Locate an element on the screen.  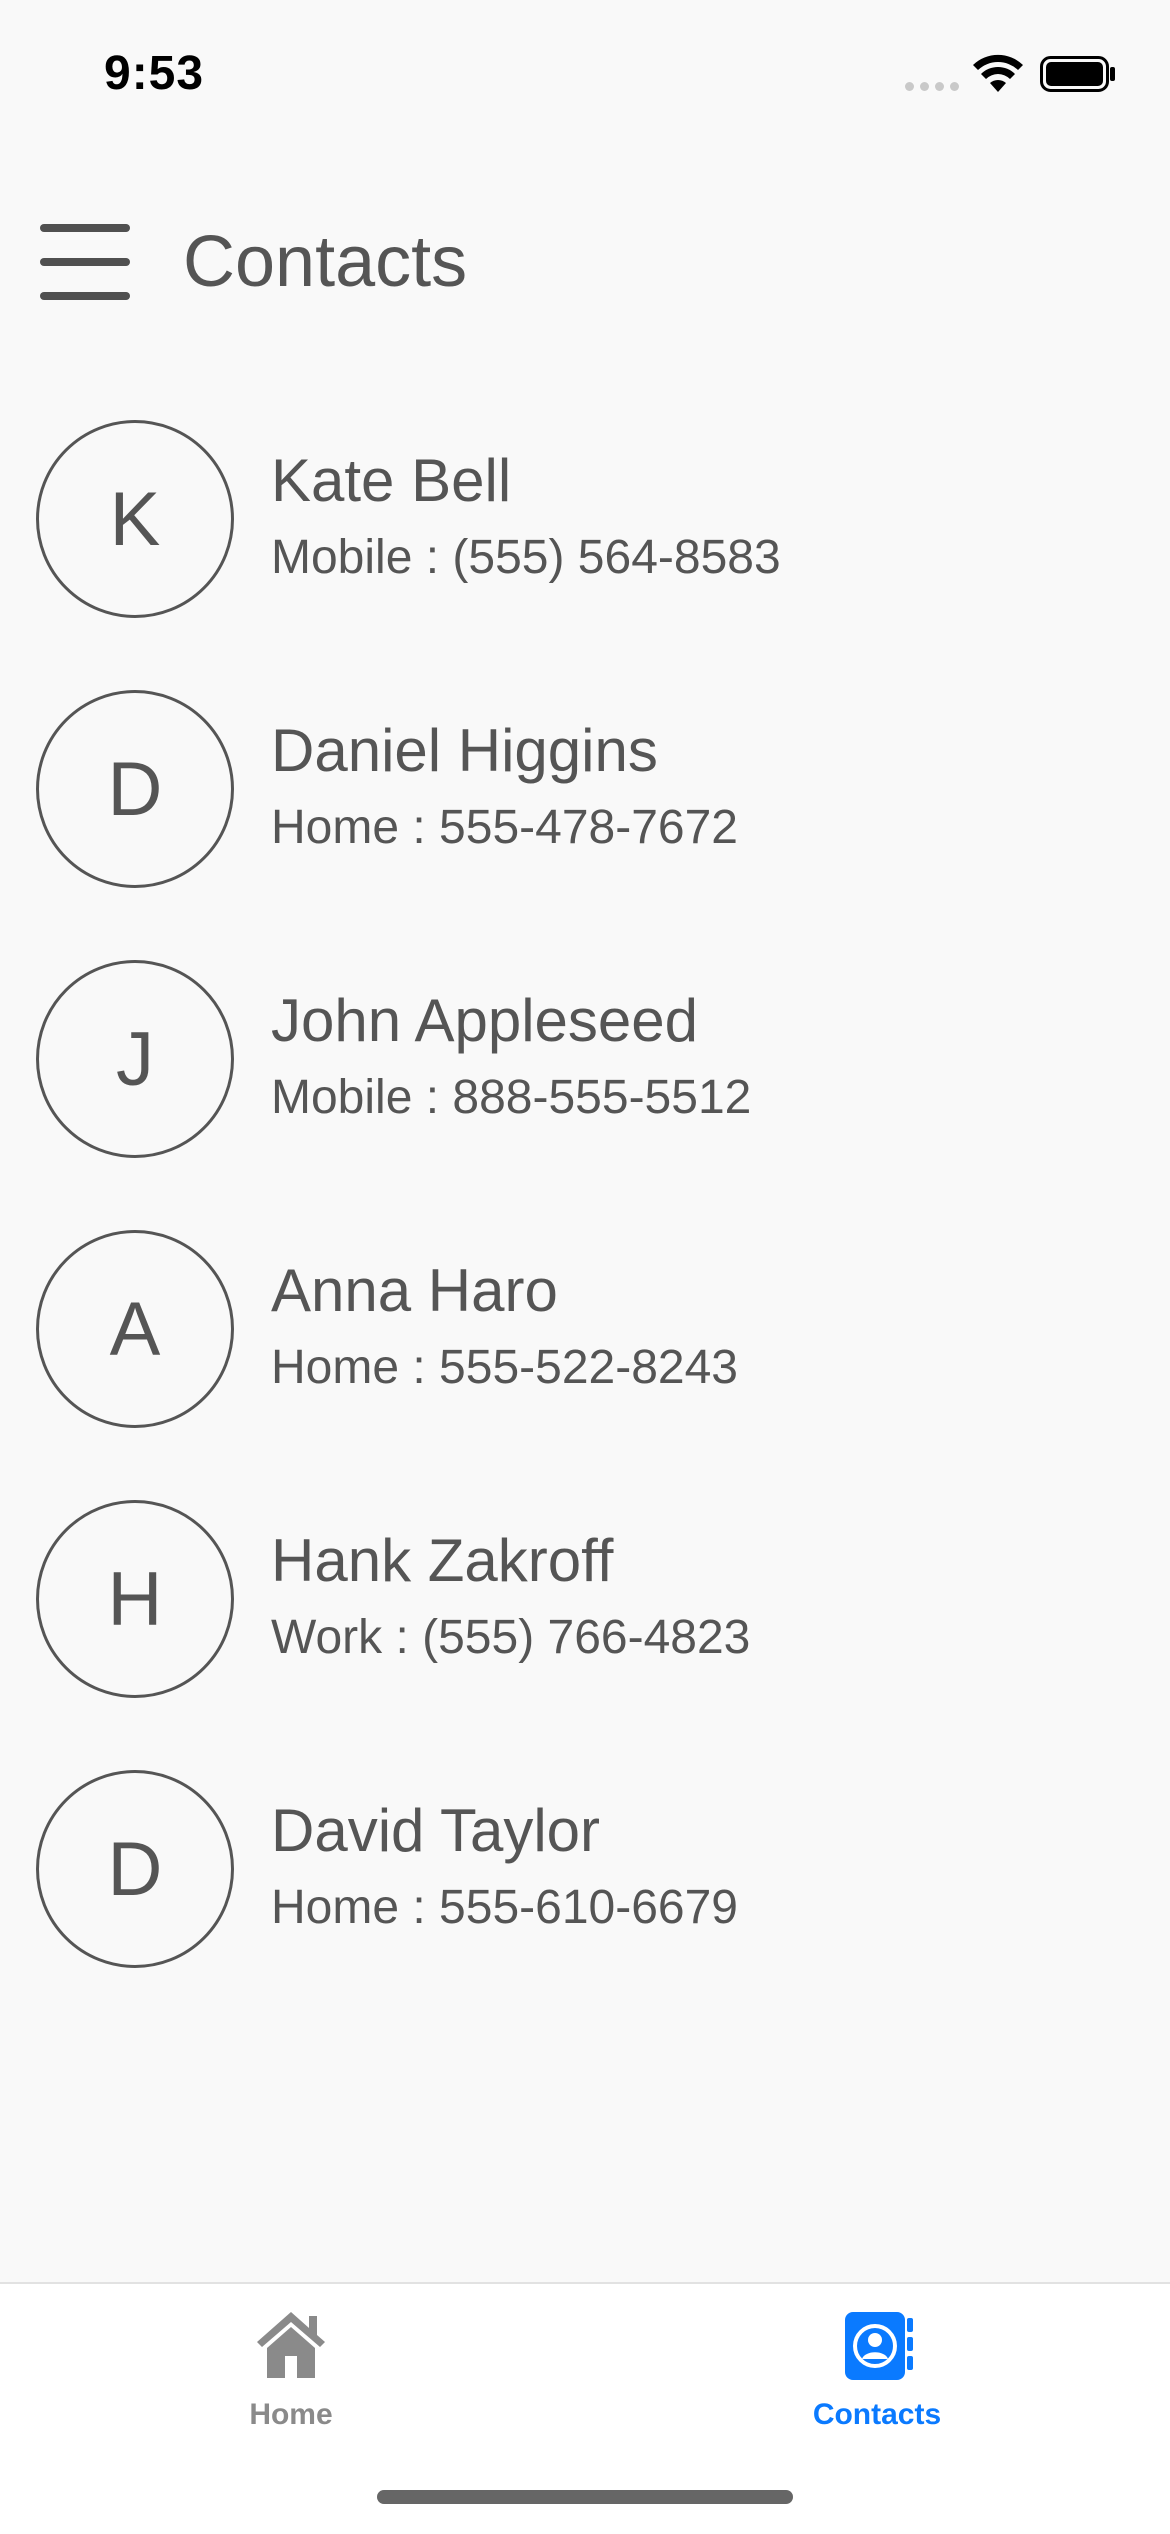
contacts-book-icon is located at coordinates (879, 2346).